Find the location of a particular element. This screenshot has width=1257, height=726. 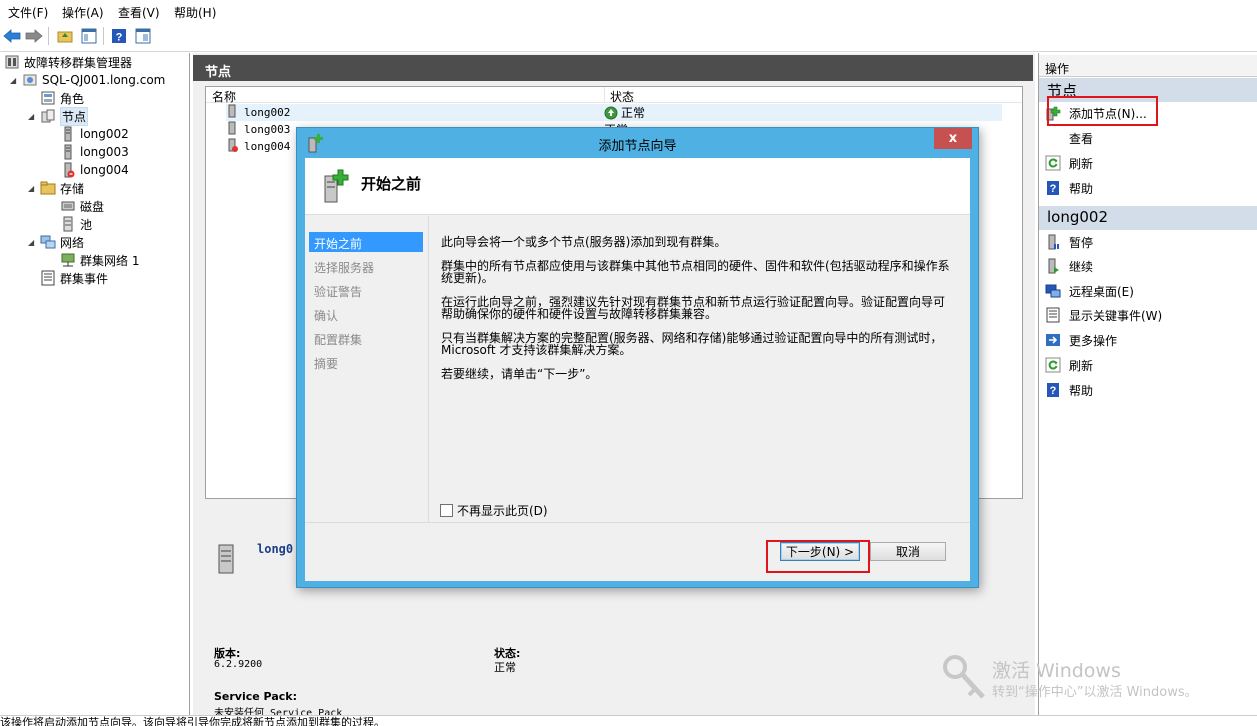

tree-item-cluster-events: 群集事件 is located at coordinates (74, 278).